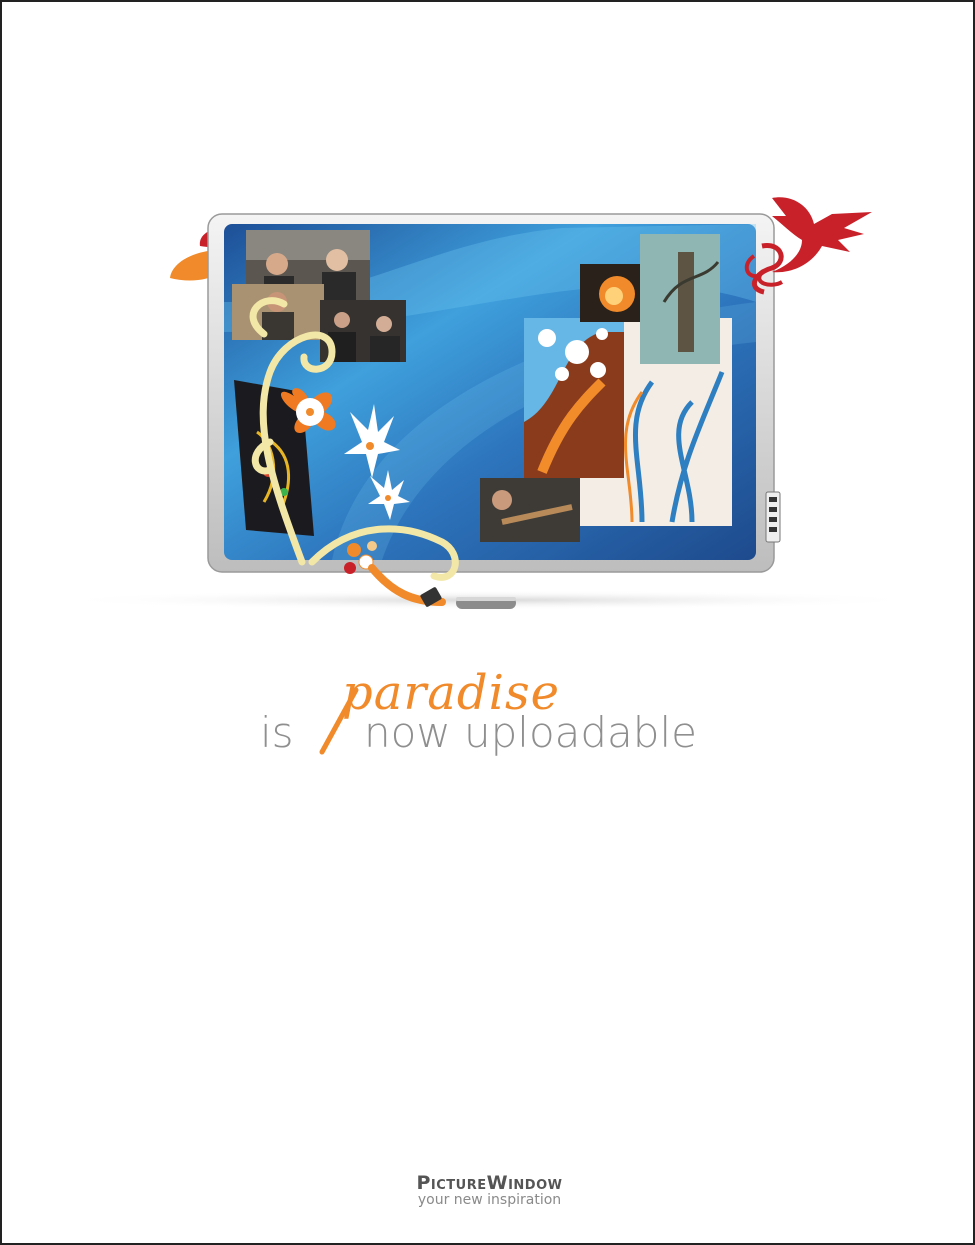  I want to click on brand-block: PictureWindow your new inspiration, so click(487, 1190).